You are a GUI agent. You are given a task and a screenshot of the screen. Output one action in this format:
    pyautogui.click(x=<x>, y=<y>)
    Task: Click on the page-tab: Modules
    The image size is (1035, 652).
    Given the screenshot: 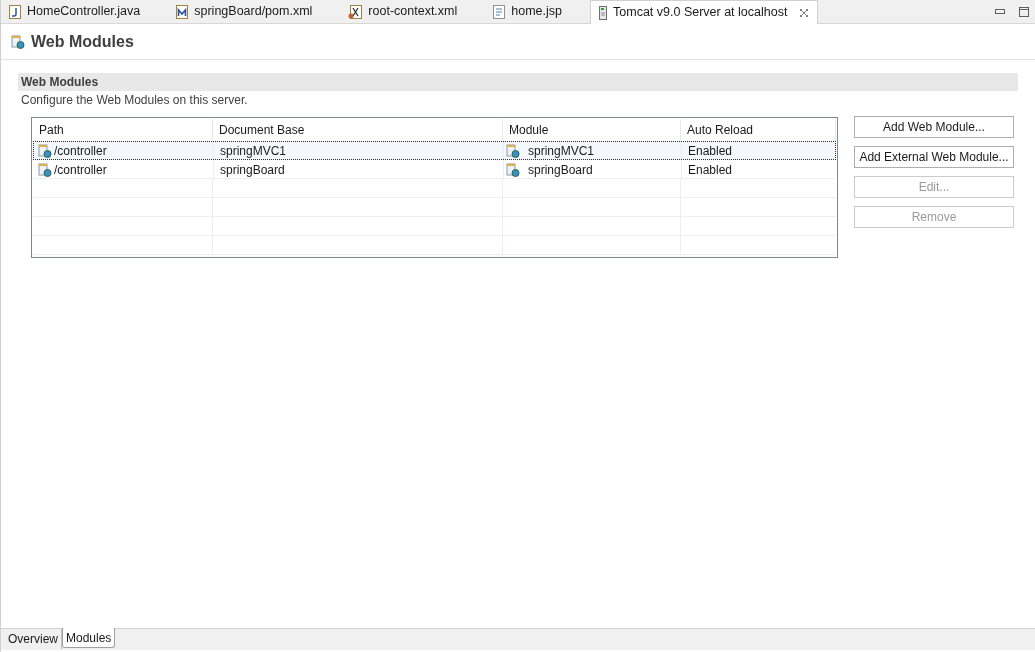 What is the action you would take?
    pyautogui.click(x=89, y=638)
    